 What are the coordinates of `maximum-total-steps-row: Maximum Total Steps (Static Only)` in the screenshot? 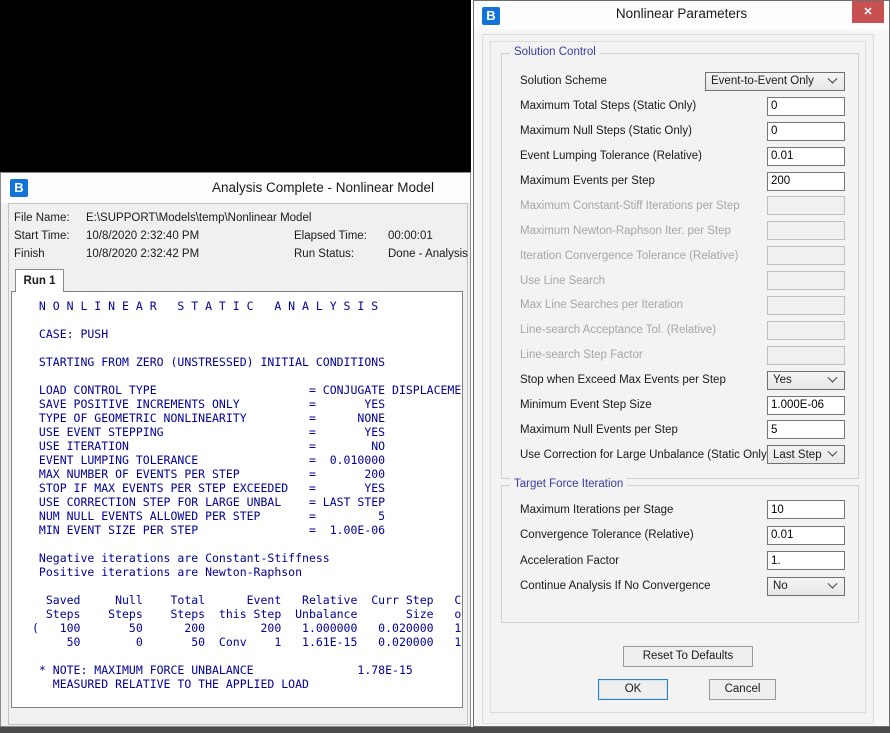 It's located at (680, 106).